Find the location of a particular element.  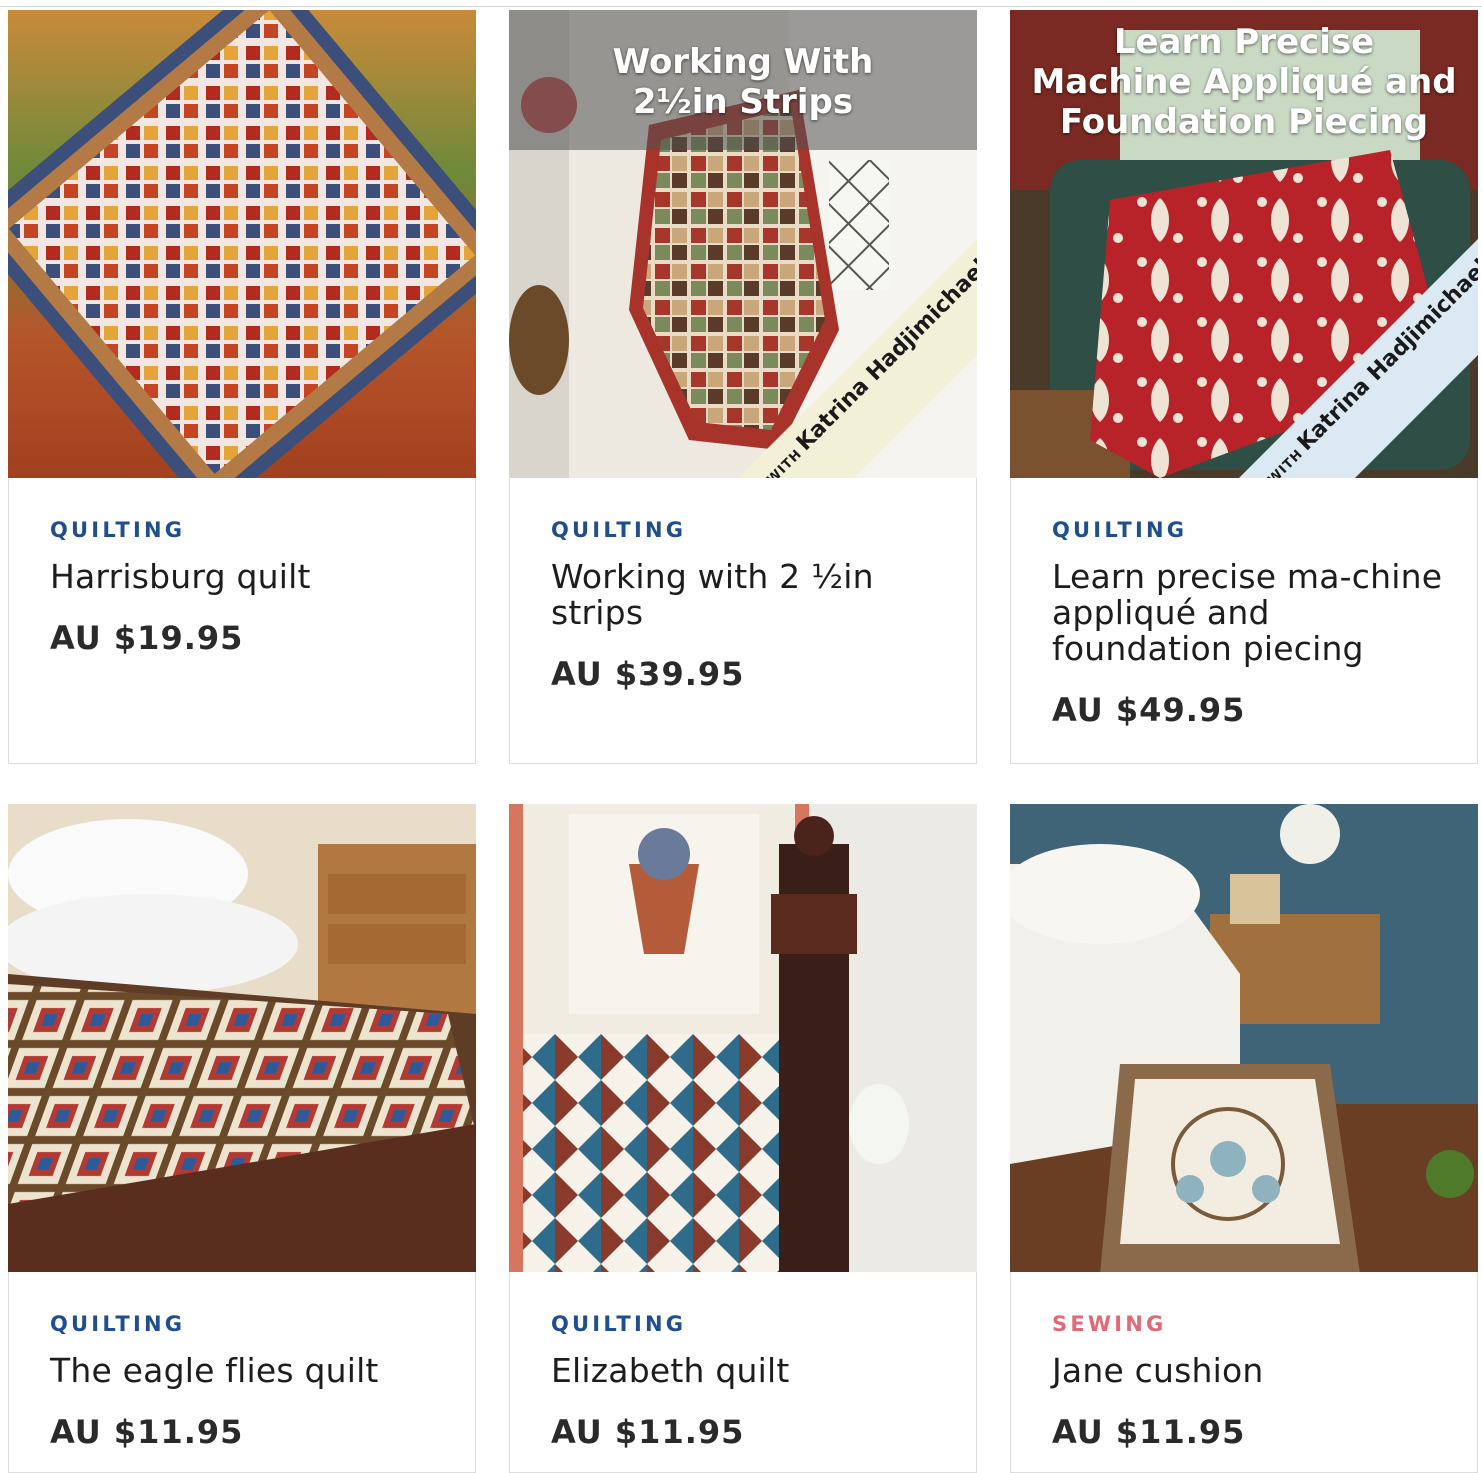

product-card: SEWING Jane cushion AU $11.95 is located at coordinates (1244, 1138).